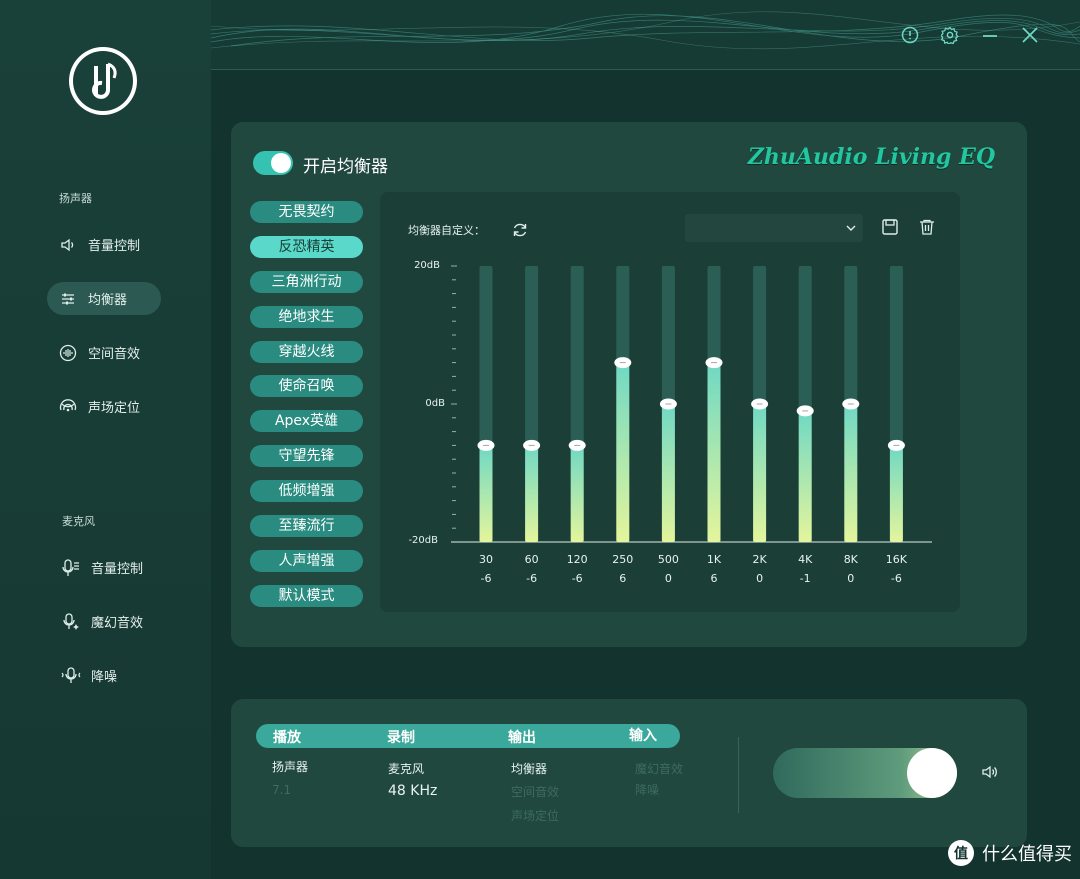 This screenshot has height=879, width=1080. What do you see at coordinates (413, 791) in the screenshot?
I see `record-rate: 48 KHz` at bounding box center [413, 791].